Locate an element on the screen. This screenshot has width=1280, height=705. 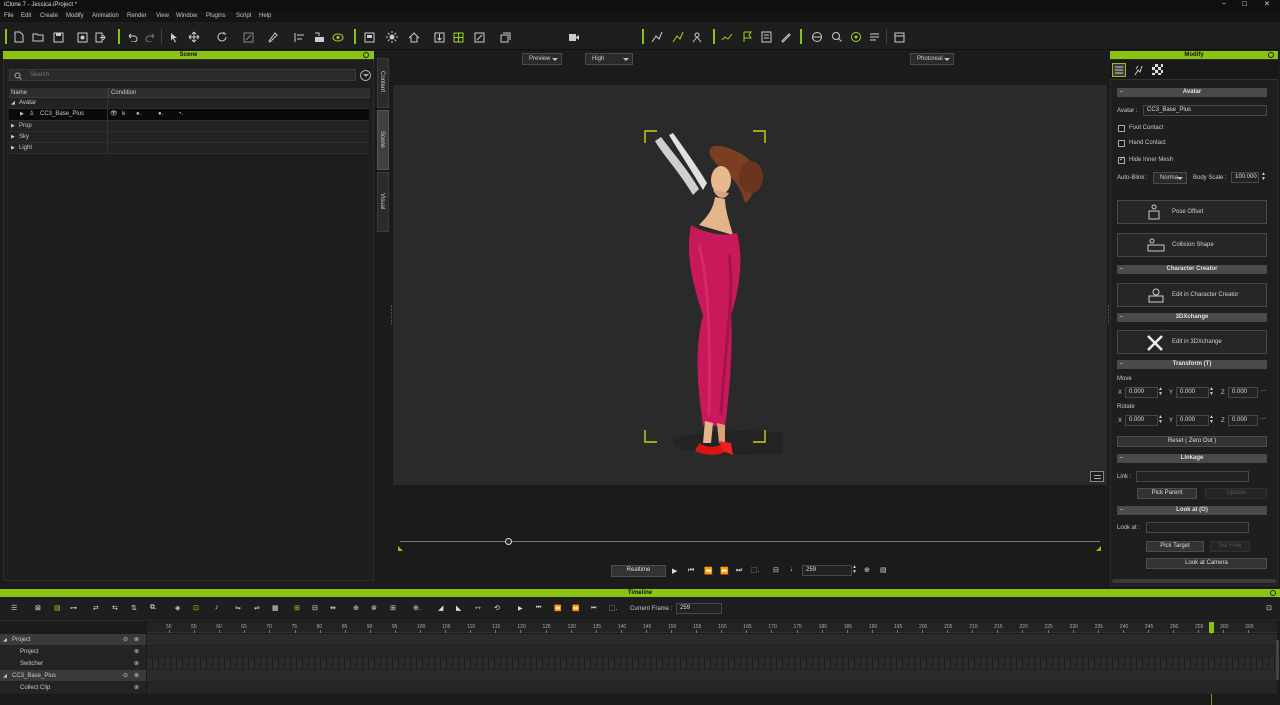
timeline-clip-icon: ⊞ is located at coordinates (297, 608).